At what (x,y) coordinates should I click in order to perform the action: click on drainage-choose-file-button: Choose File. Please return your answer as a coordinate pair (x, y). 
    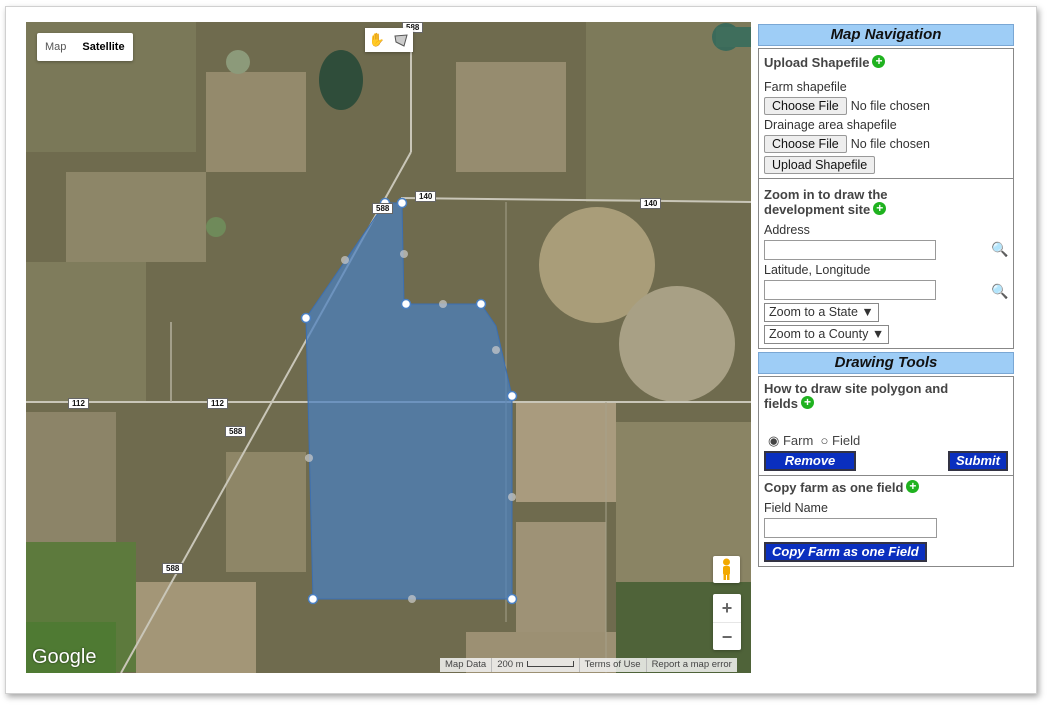
    Looking at the image, I should click on (805, 144).